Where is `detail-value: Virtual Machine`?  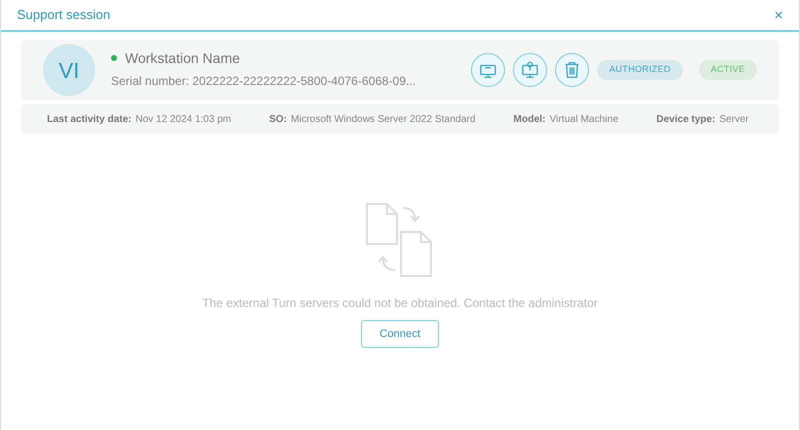
detail-value: Virtual Machine is located at coordinates (584, 119).